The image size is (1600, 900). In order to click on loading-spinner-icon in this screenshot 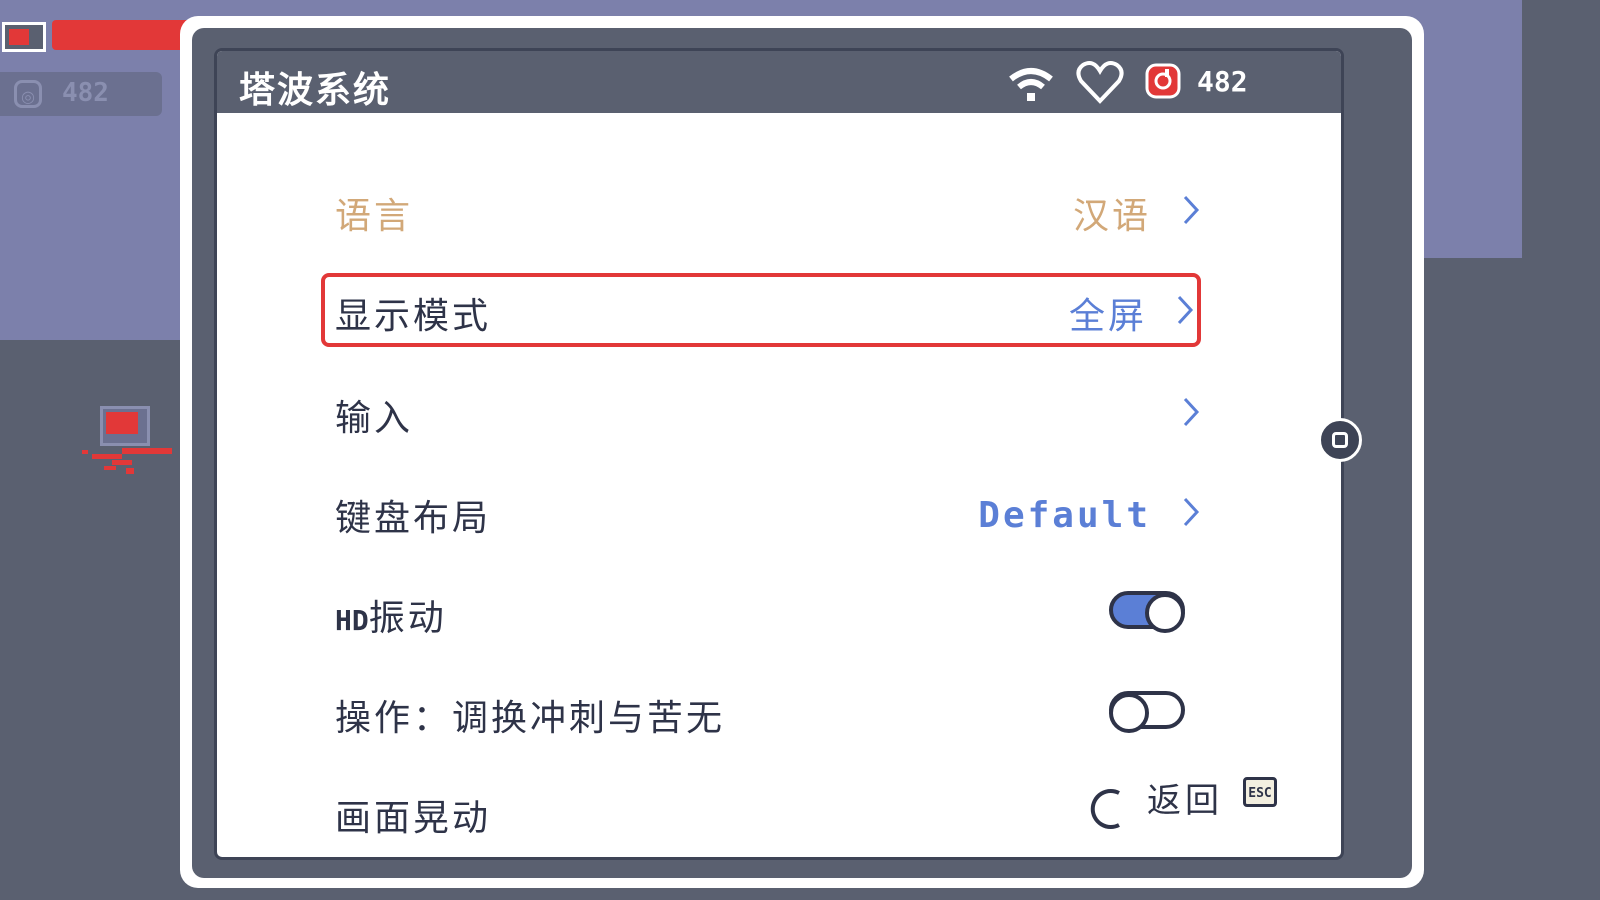, I will do `click(1105, 809)`.